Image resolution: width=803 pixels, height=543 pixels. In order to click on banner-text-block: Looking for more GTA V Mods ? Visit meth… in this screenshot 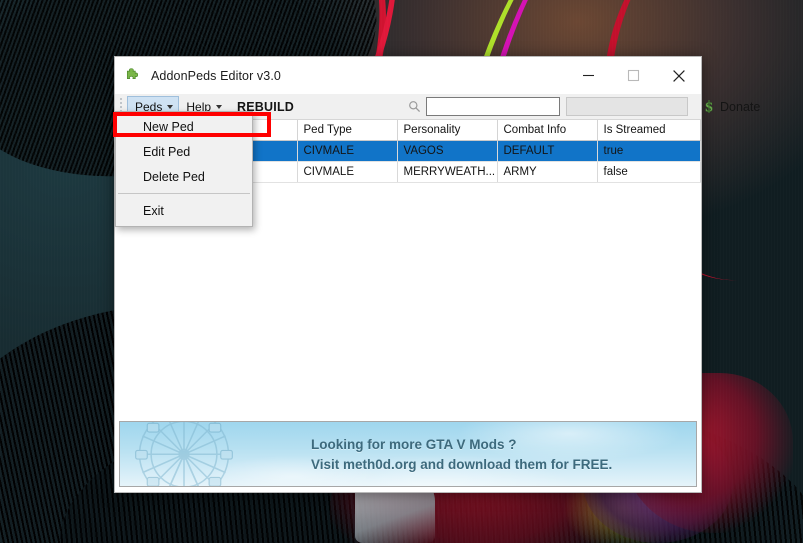, I will do `click(461, 455)`.